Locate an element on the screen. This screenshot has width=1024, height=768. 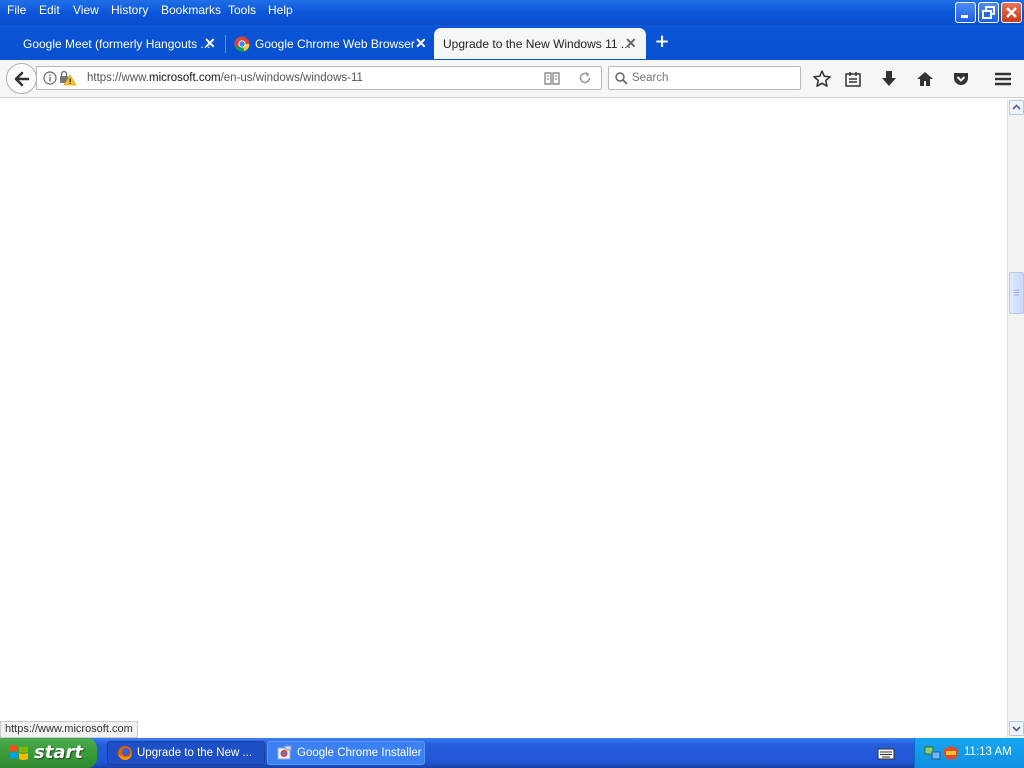
menu-view: View is located at coordinates (86, 10).